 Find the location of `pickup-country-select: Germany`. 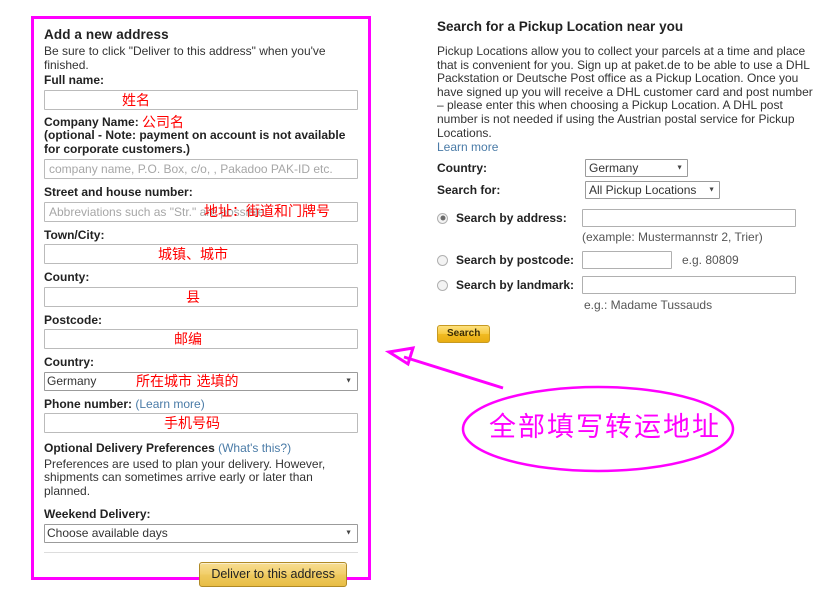

pickup-country-select: Germany is located at coordinates (636, 168).